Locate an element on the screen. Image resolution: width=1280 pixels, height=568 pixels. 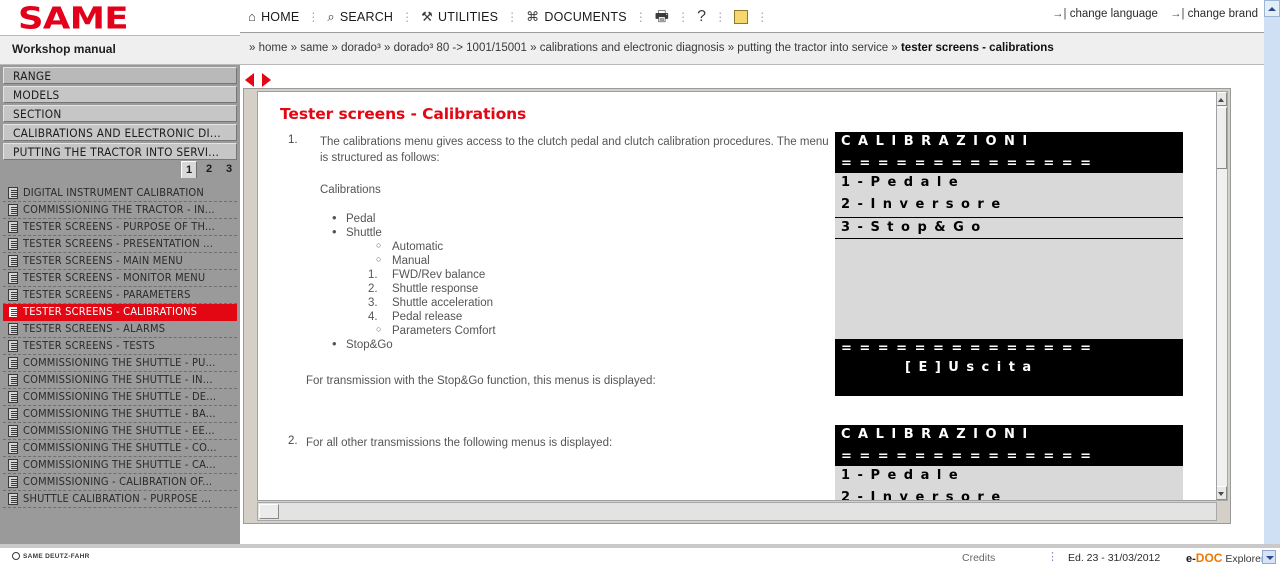
sidebar-item-tester-monitor-menu: TESTER SCREENS - MONITOR MENU is located at coordinates (120, 278).